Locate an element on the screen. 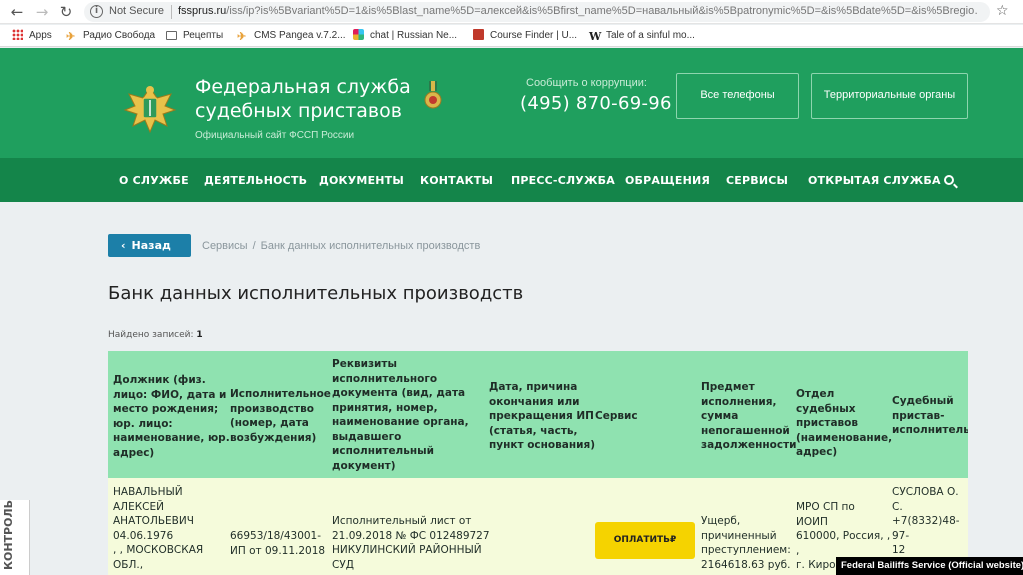  nav-press: ПРЕСС-СЛУЖБА is located at coordinates (563, 180).